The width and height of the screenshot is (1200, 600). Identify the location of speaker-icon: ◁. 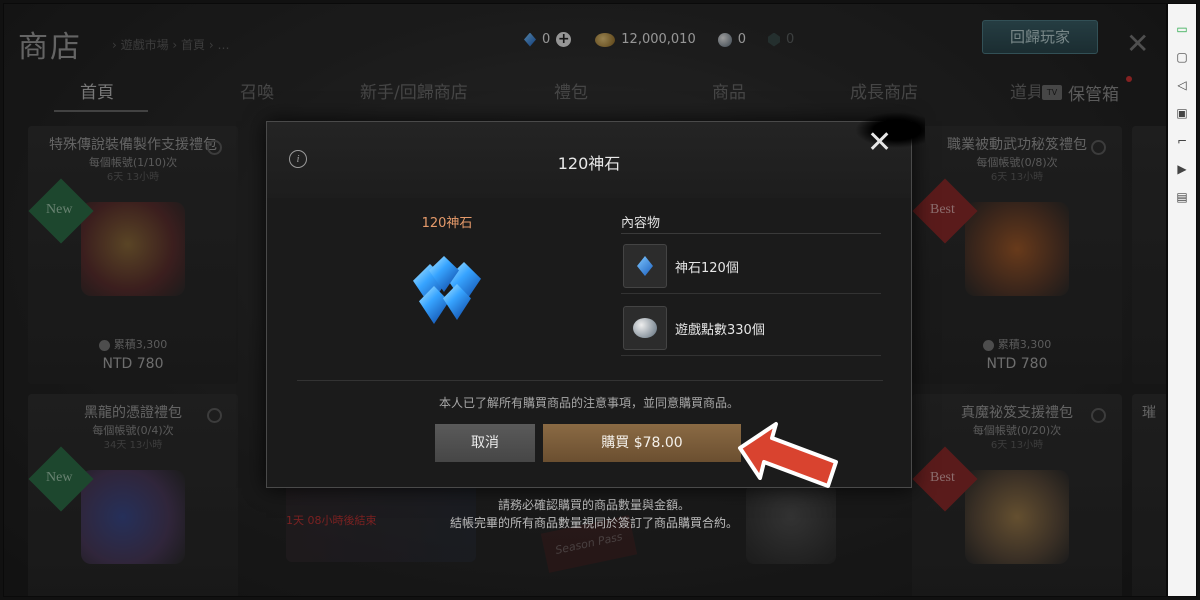
(1182, 85).